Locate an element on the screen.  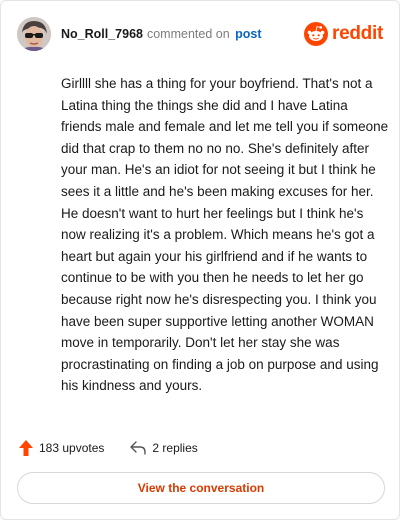
avatar-image is located at coordinates (34, 34).